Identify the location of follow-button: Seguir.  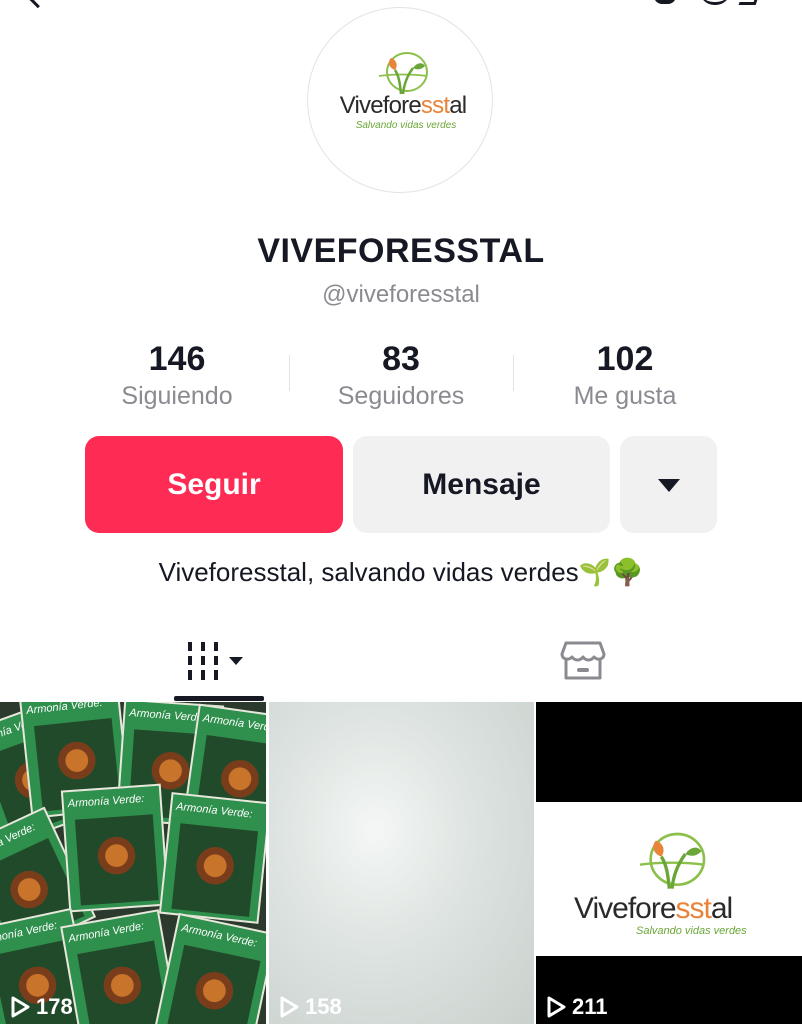
(214, 484).